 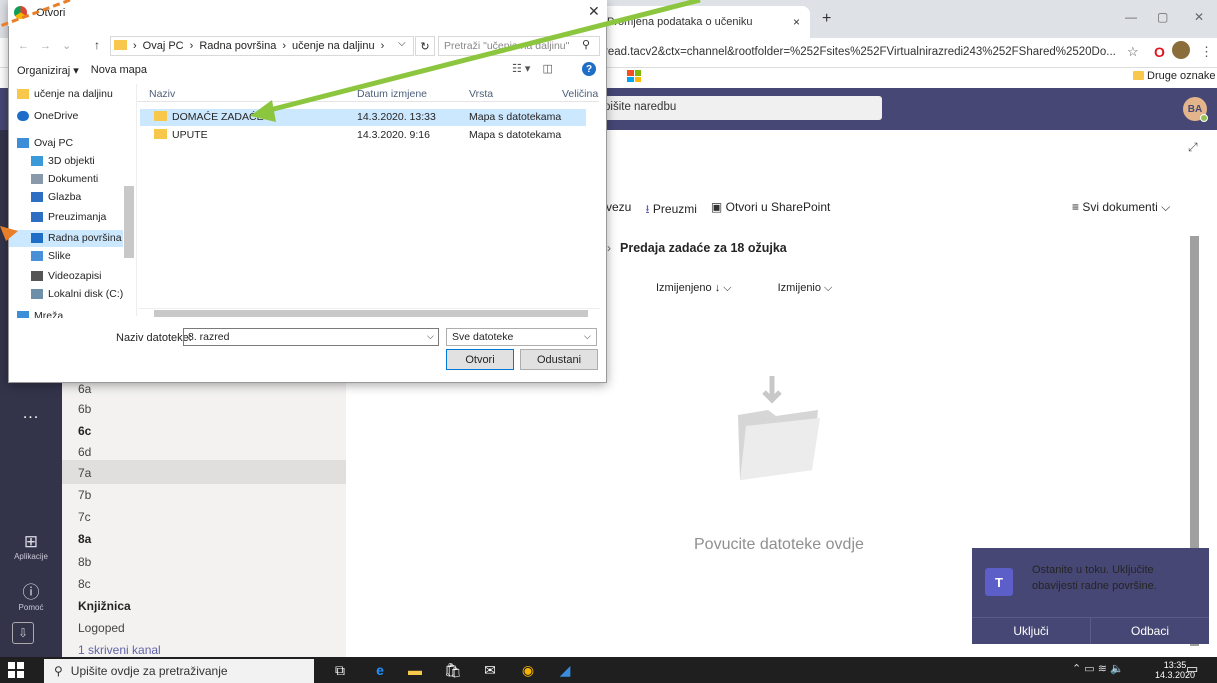 What do you see at coordinates (481, 57) in the screenshot?
I see `green-arrow-line` at bounding box center [481, 57].